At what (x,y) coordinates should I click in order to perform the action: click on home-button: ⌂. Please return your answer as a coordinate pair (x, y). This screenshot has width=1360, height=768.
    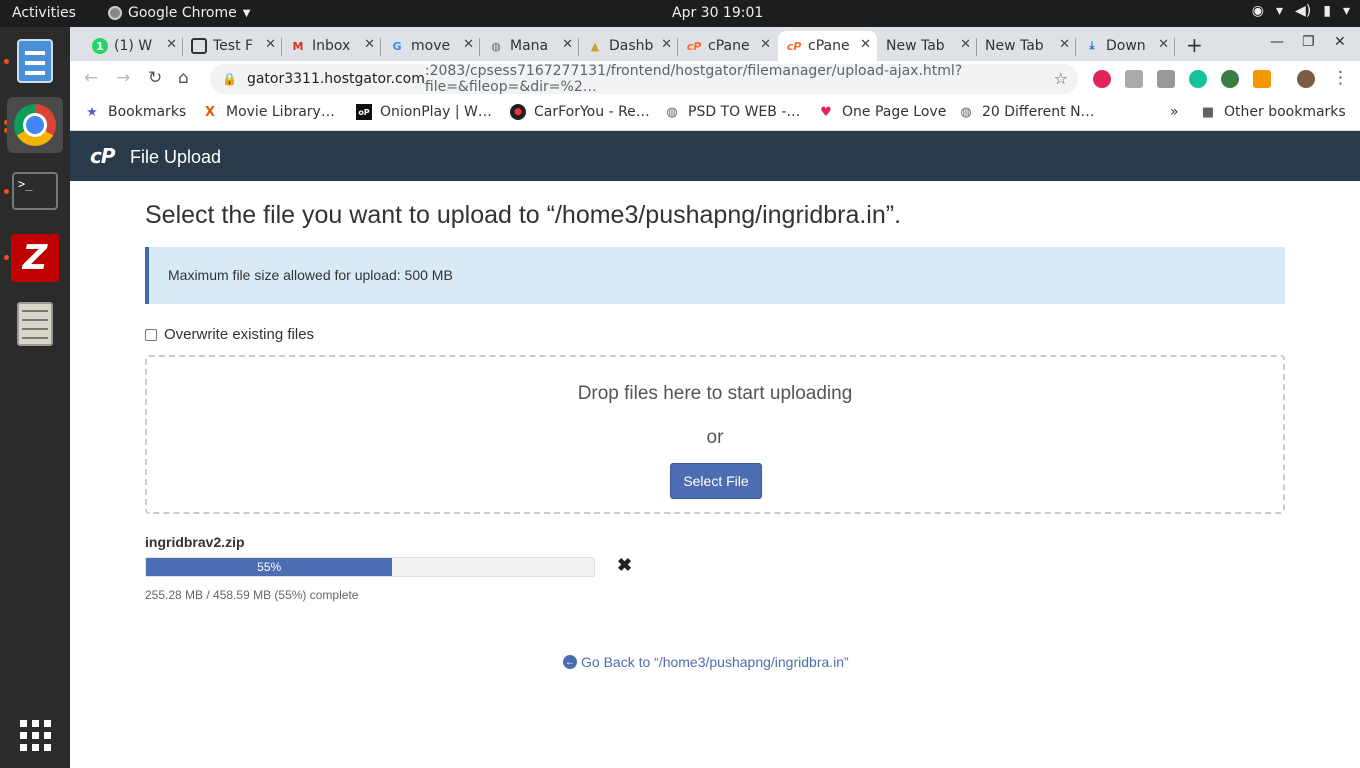
    Looking at the image, I should click on (183, 78).